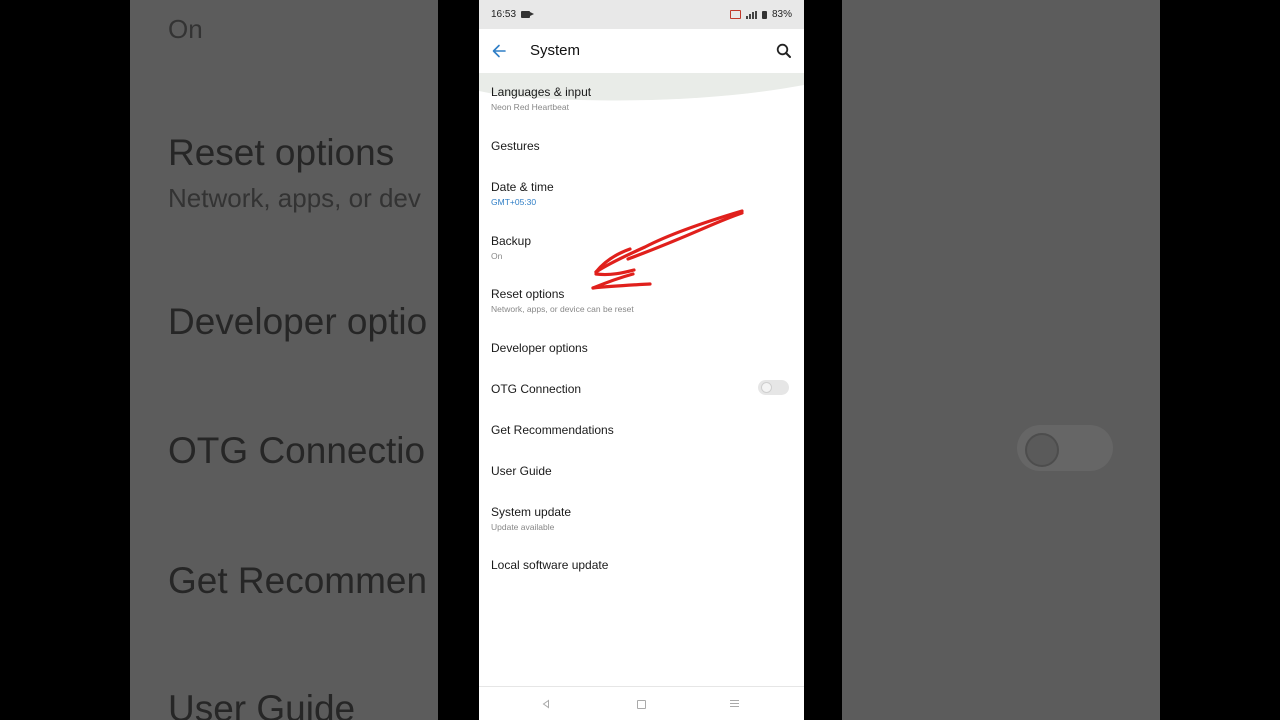 This screenshot has height=720, width=1280. Describe the element at coordinates (539, 348) in the screenshot. I see `item-title: Developer options` at that location.